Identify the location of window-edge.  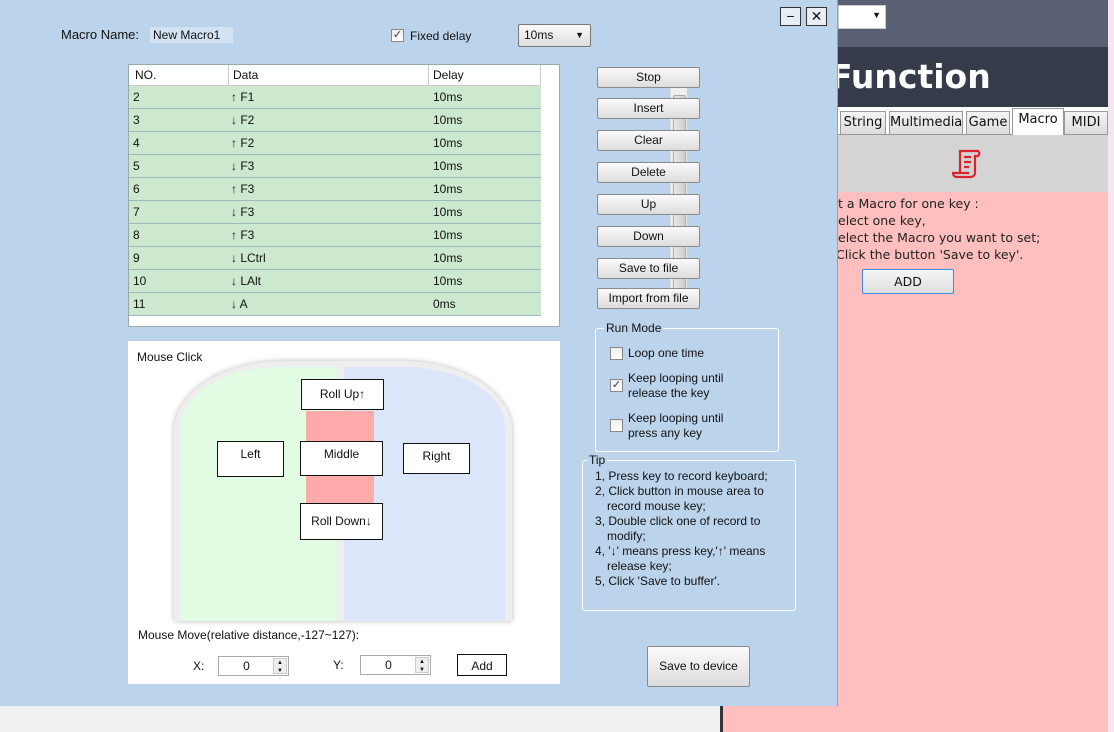
(1111, 366).